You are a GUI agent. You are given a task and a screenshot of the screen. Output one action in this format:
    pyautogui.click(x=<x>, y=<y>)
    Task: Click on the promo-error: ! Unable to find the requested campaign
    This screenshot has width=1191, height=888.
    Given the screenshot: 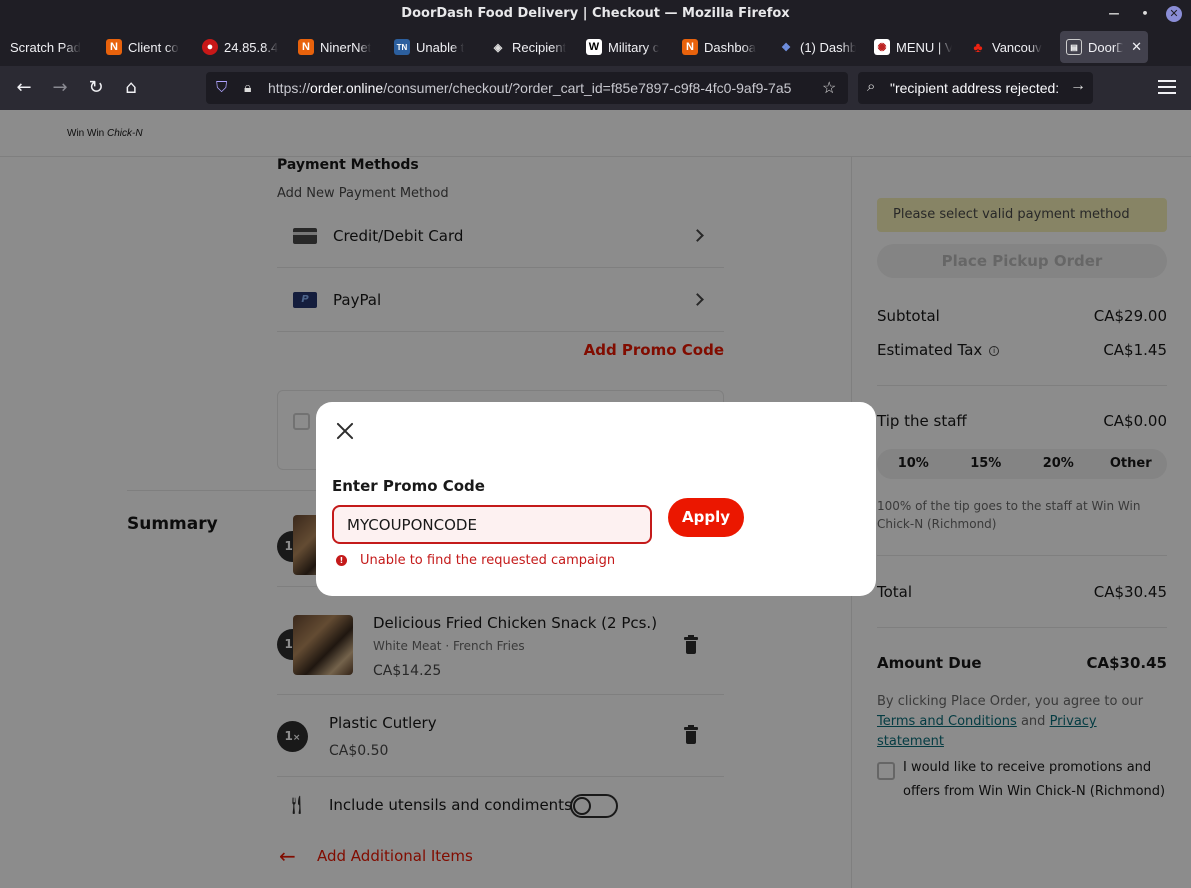 What is the action you would take?
    pyautogui.click(x=475, y=560)
    